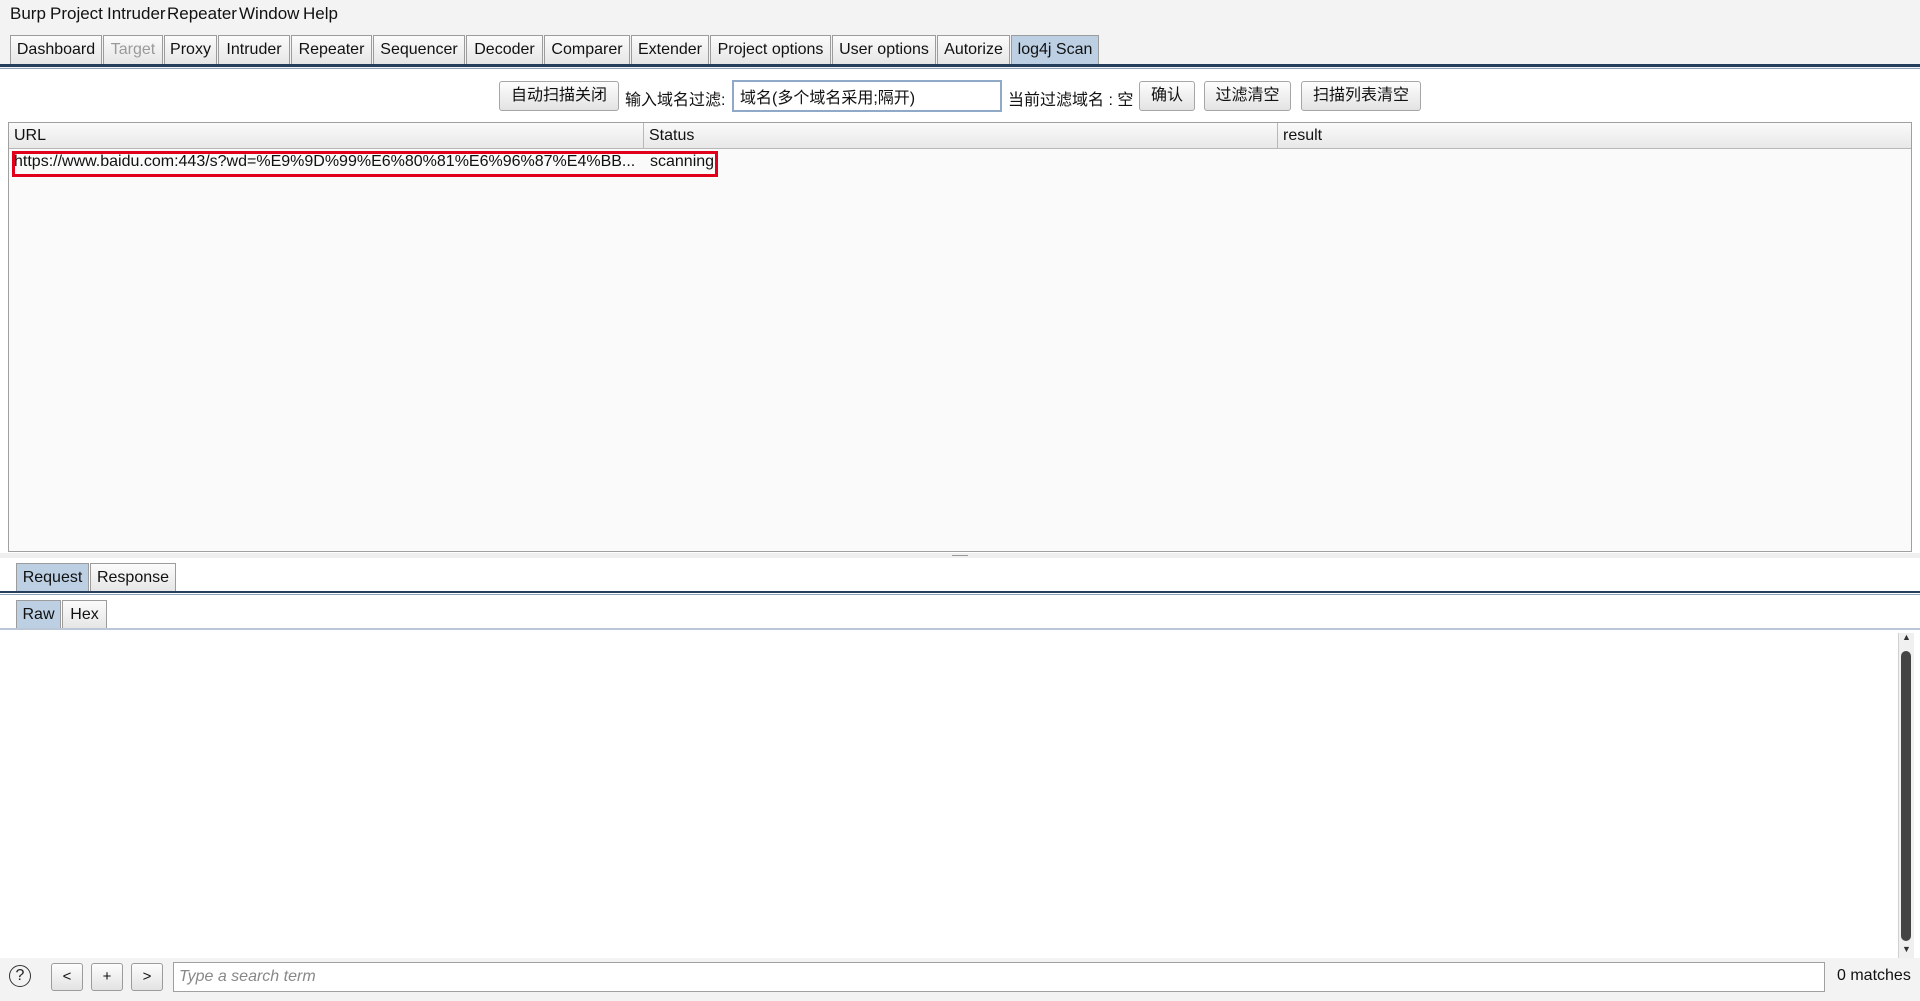 This screenshot has width=1920, height=1001. Describe the element at coordinates (365, 164) in the screenshot. I see `row-highlight-box` at that location.